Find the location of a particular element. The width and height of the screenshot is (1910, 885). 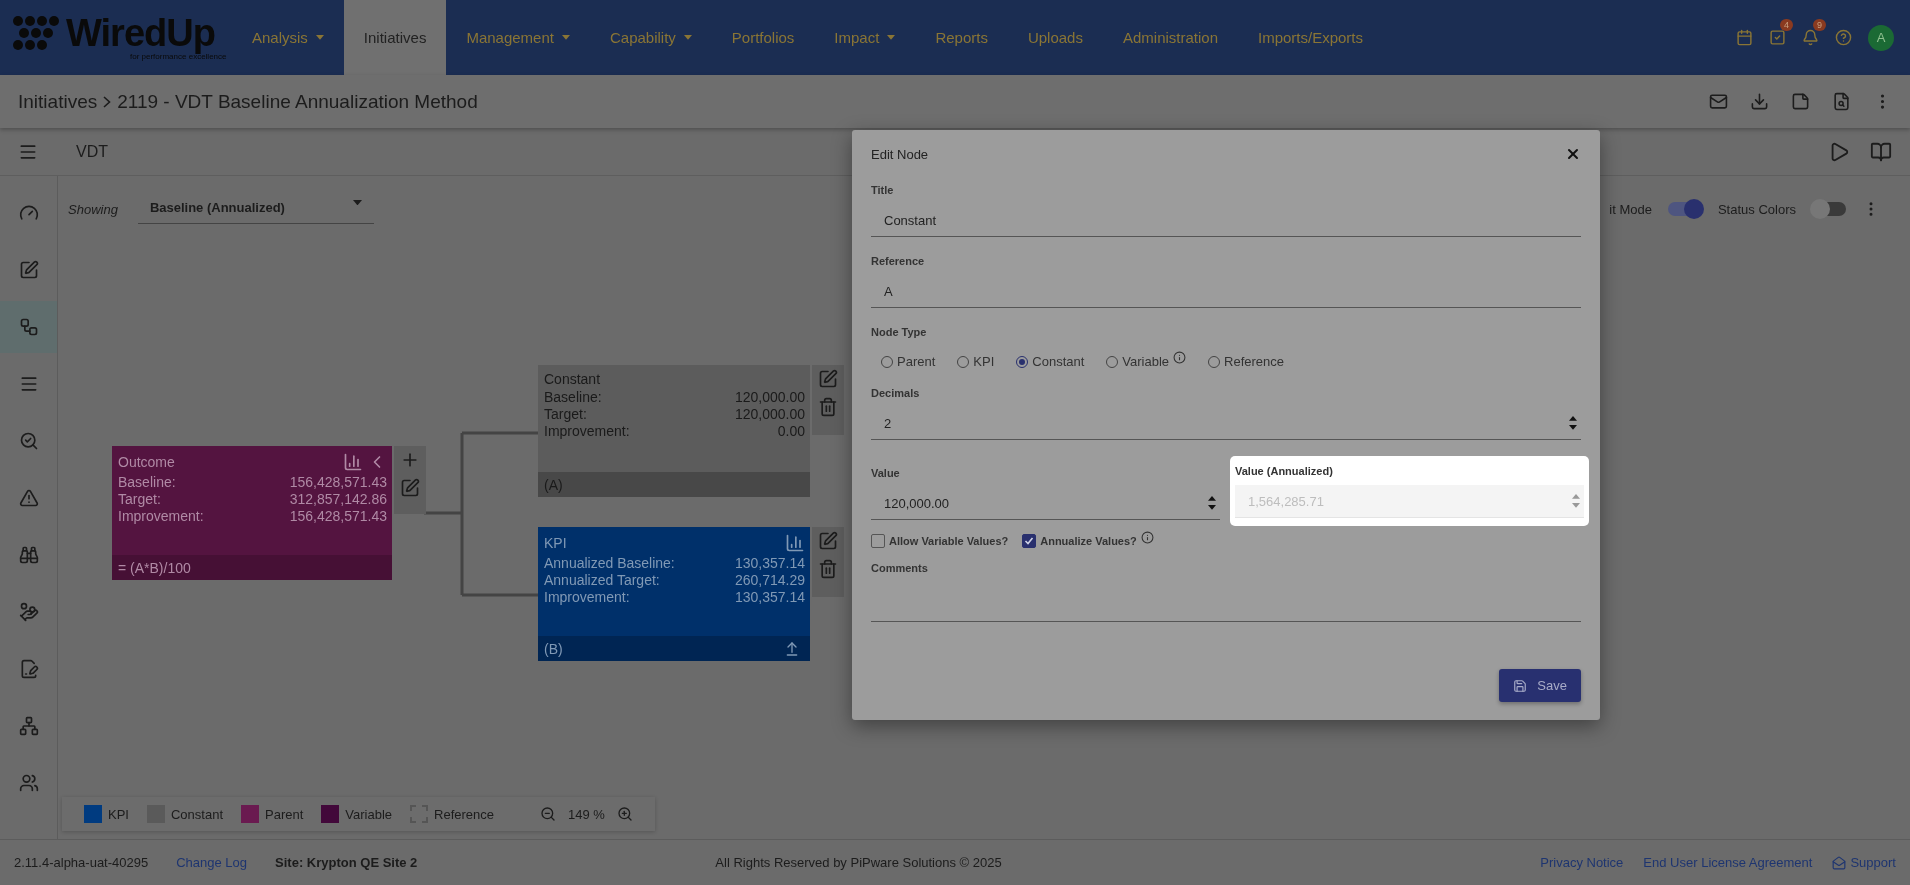

radio-label: KPI is located at coordinates (984, 361).